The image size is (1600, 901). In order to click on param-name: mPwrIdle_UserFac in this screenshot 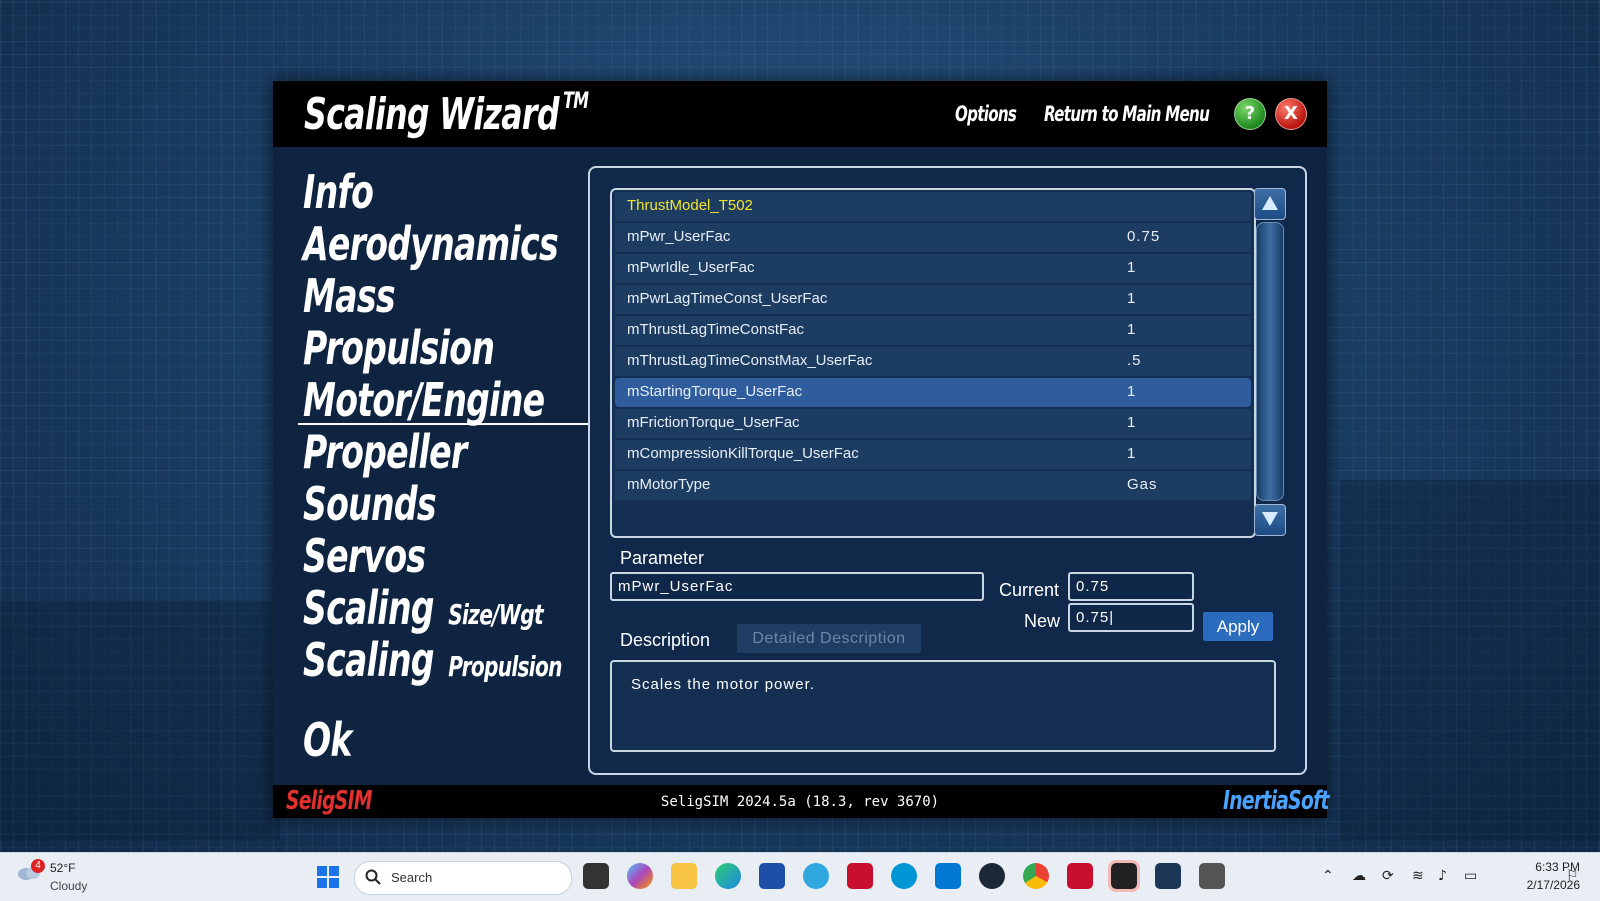, I will do `click(691, 267)`.